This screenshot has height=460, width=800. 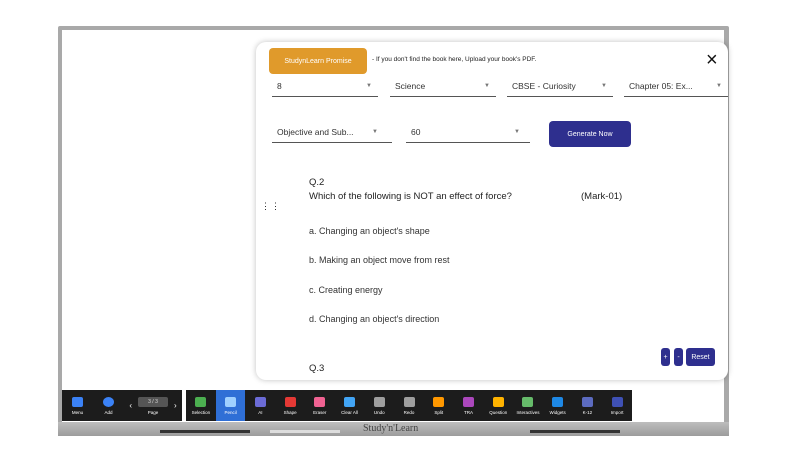 What do you see at coordinates (544, 85) in the screenshot?
I see `book-value: CBSE - Curiosity` at bounding box center [544, 85].